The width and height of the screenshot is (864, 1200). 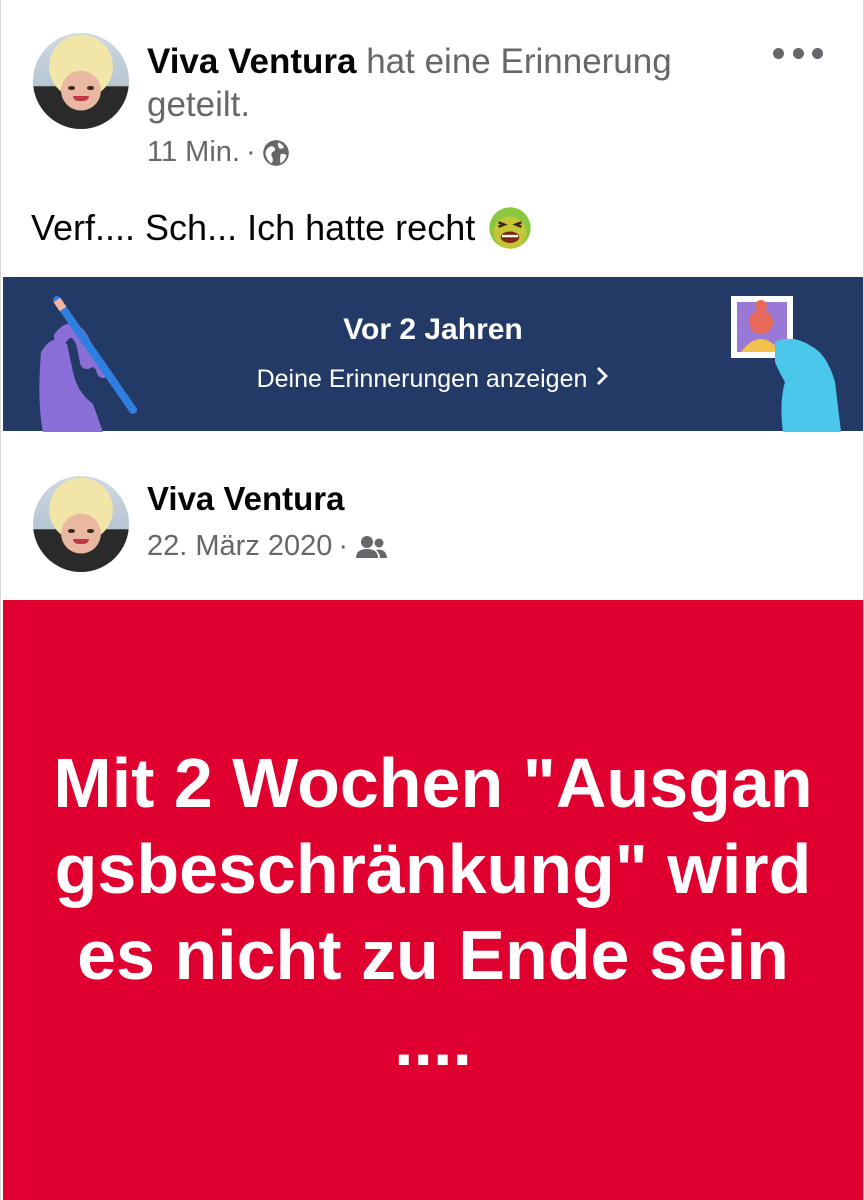 I want to click on more-options-button, so click(x=798, y=53).